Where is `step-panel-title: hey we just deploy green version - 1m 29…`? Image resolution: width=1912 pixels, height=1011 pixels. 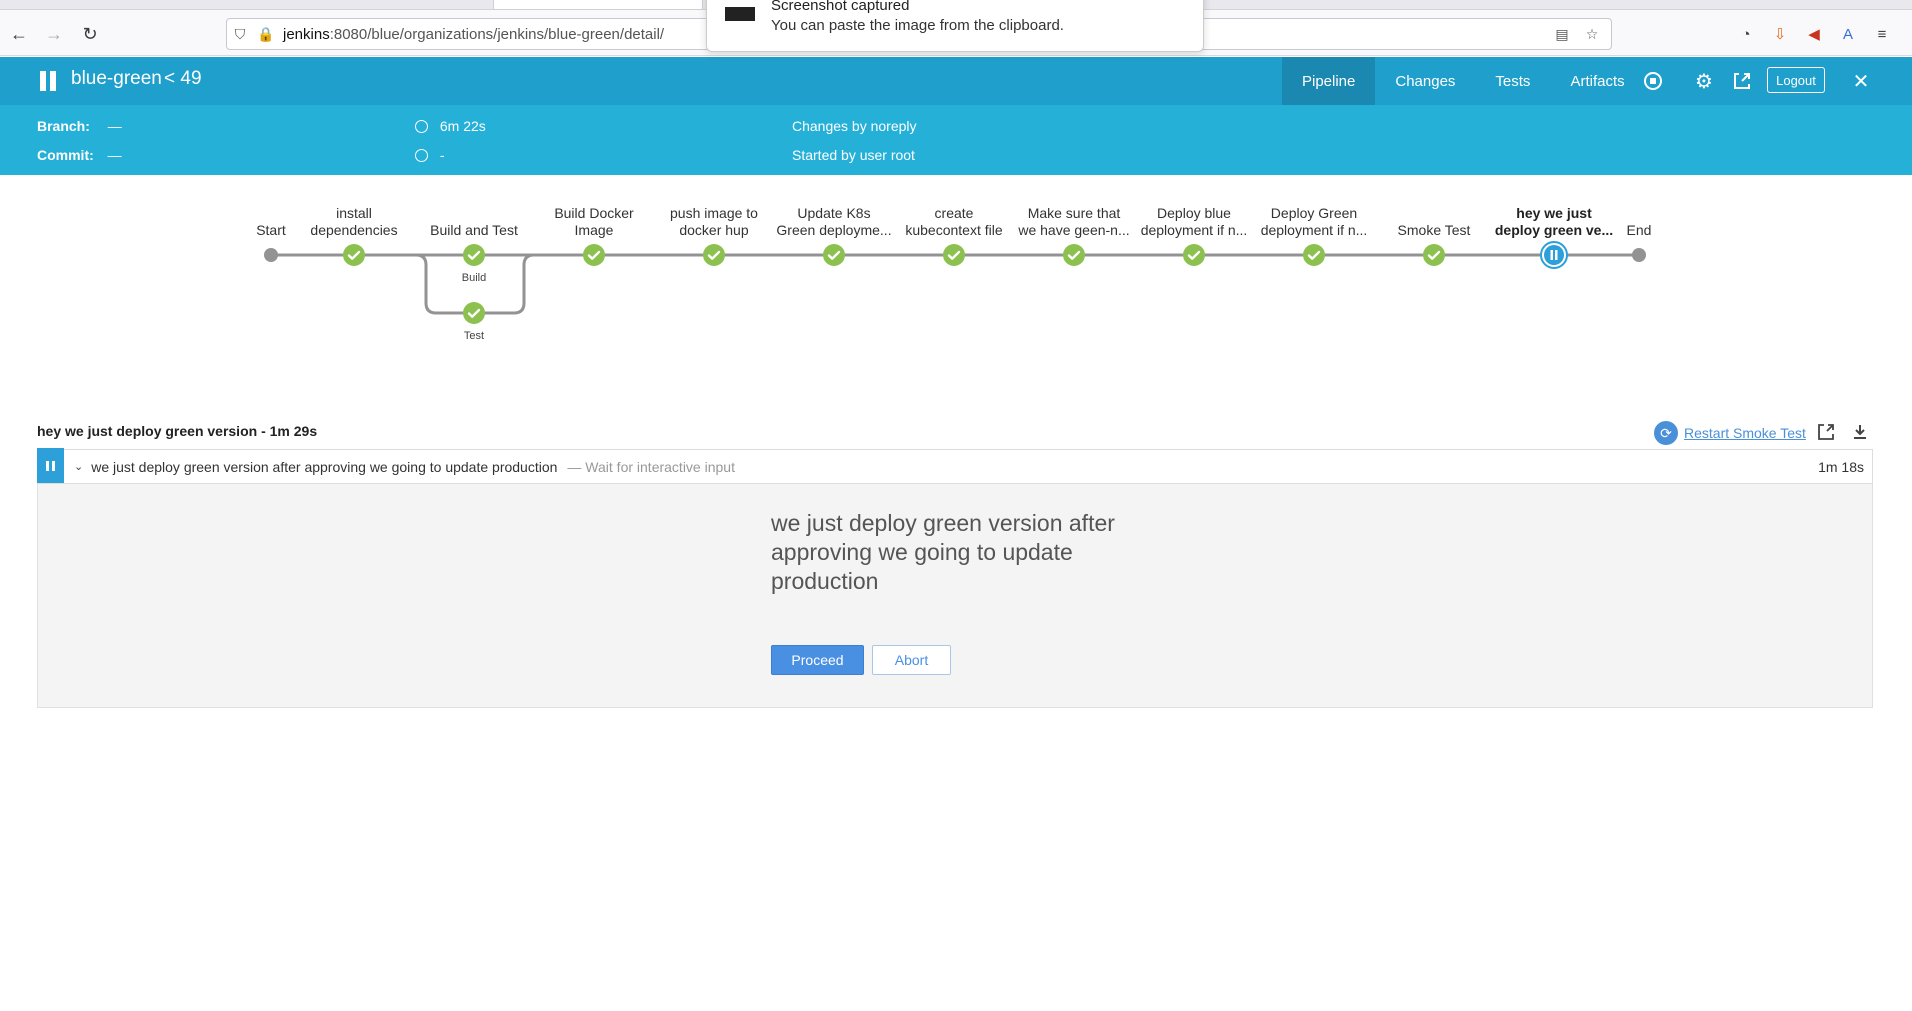
step-panel-title: hey we just deploy green version - 1m 29… is located at coordinates (177, 431).